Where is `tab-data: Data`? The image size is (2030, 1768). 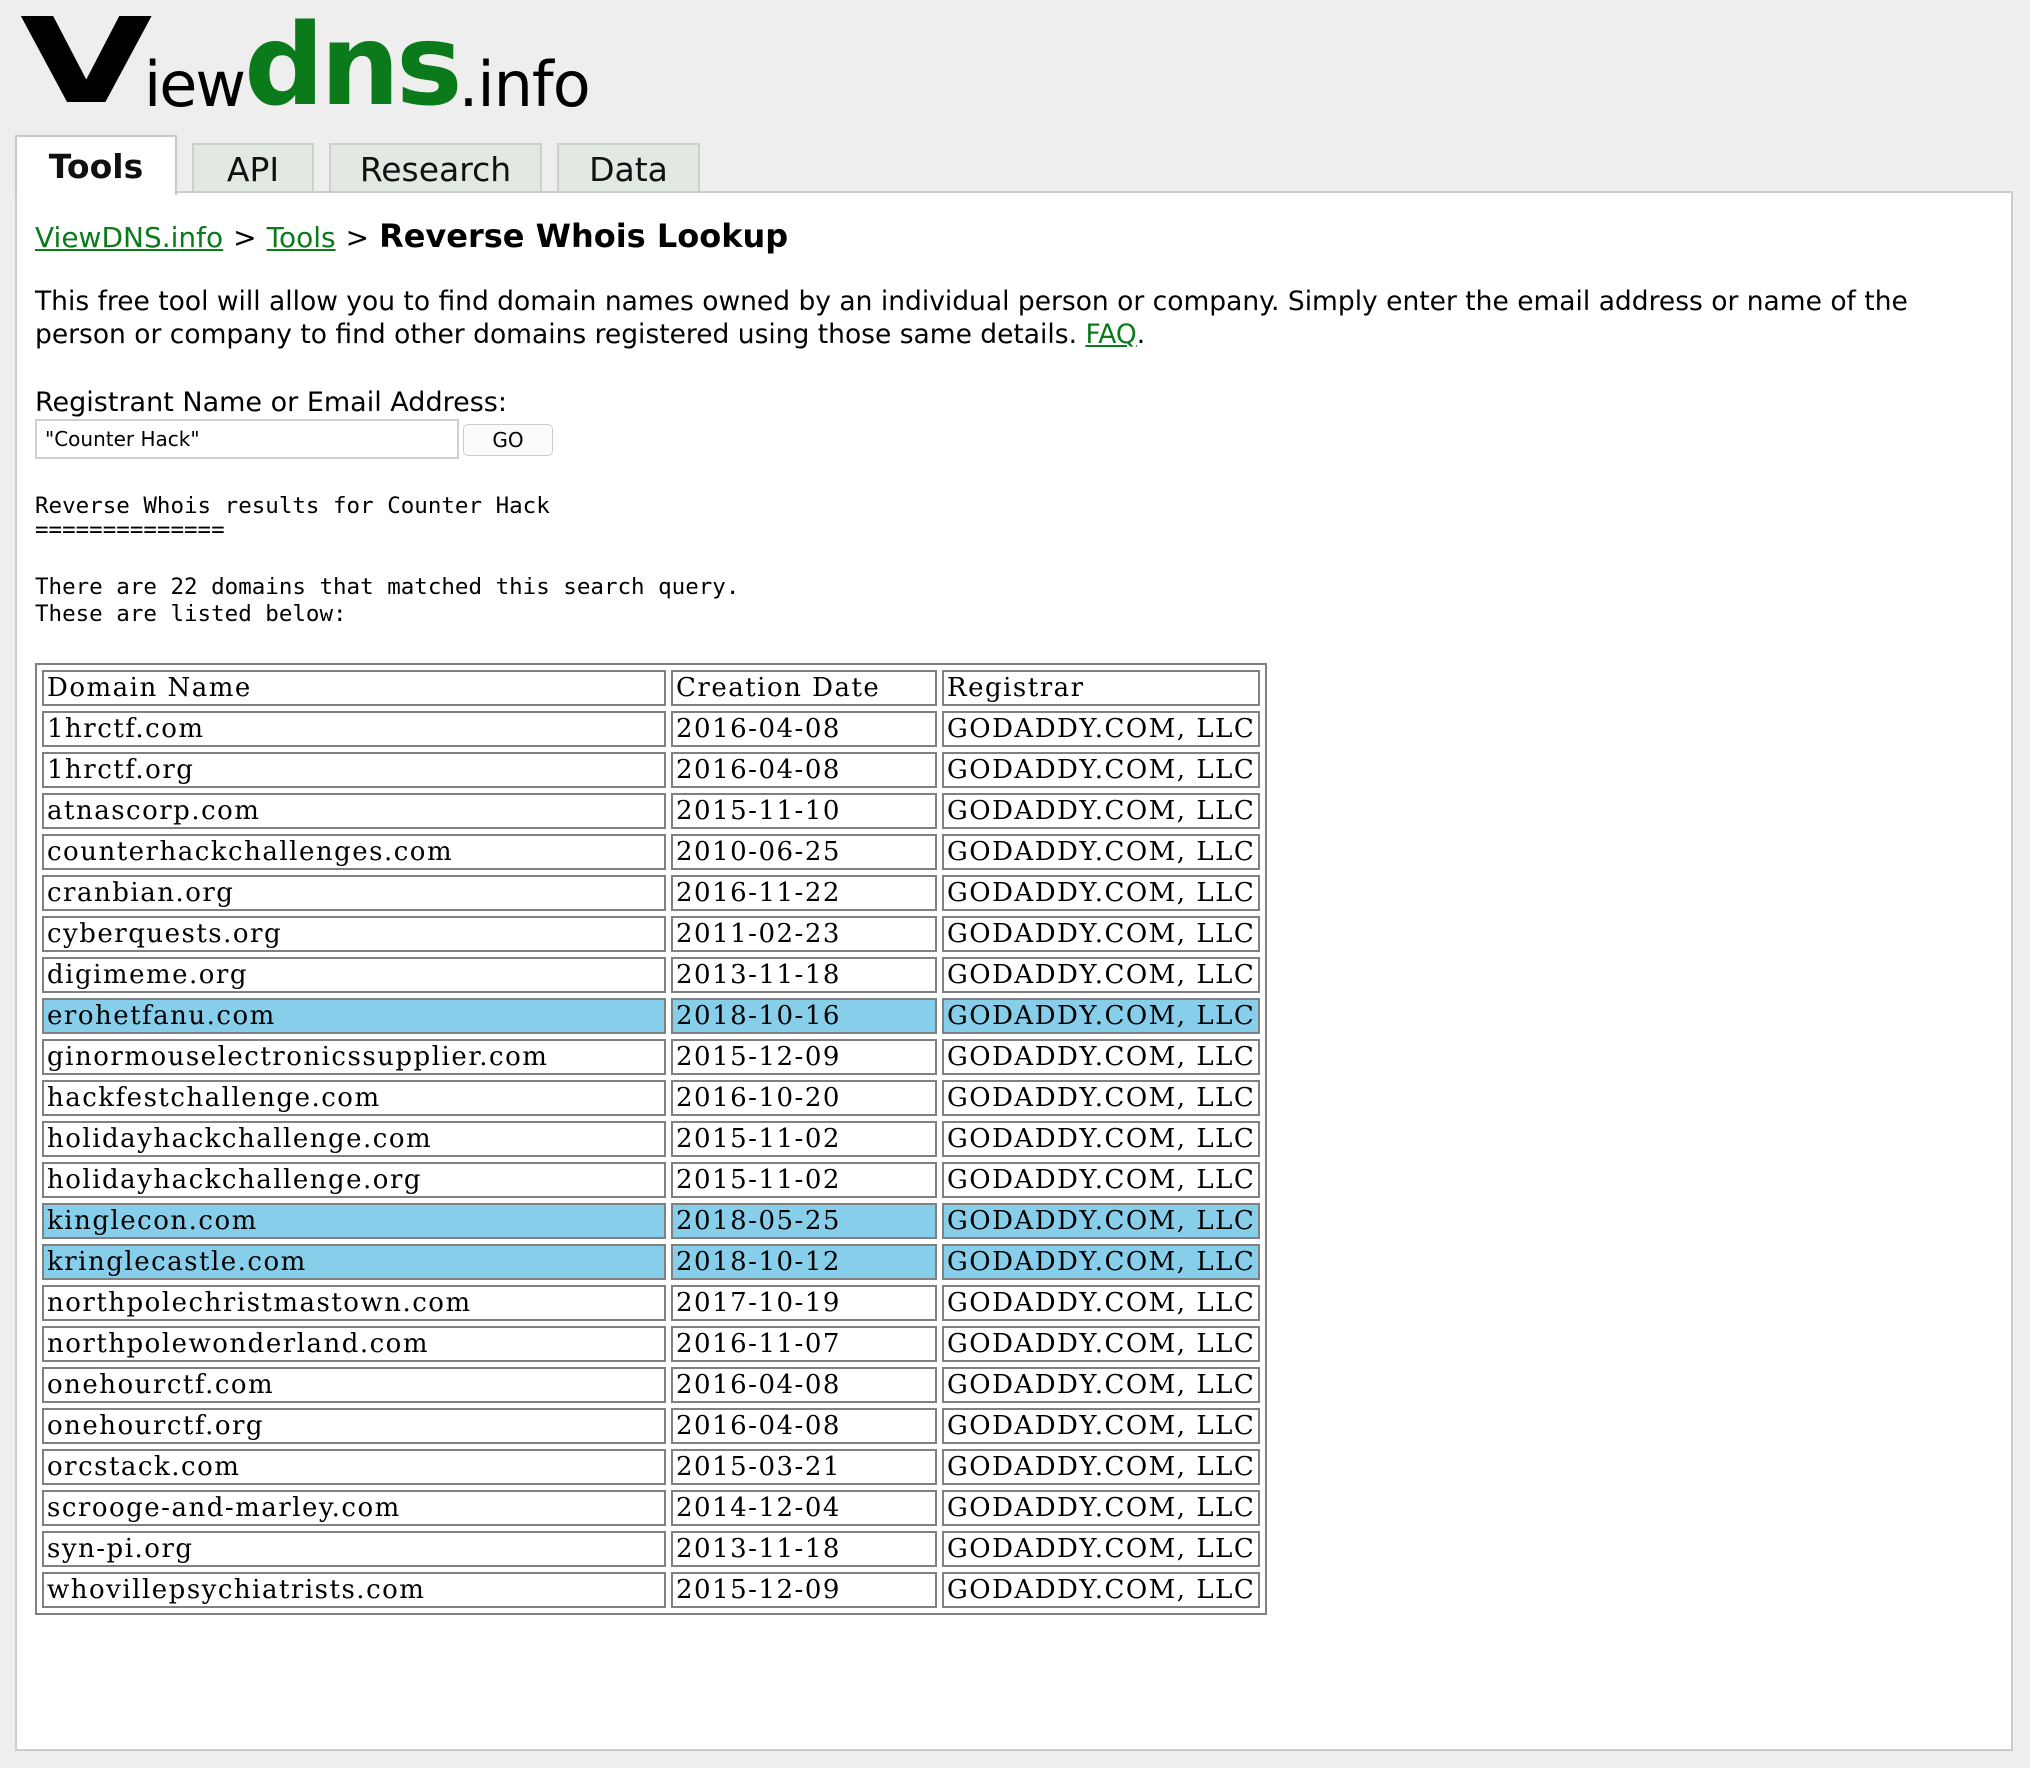 tab-data: Data is located at coordinates (628, 168).